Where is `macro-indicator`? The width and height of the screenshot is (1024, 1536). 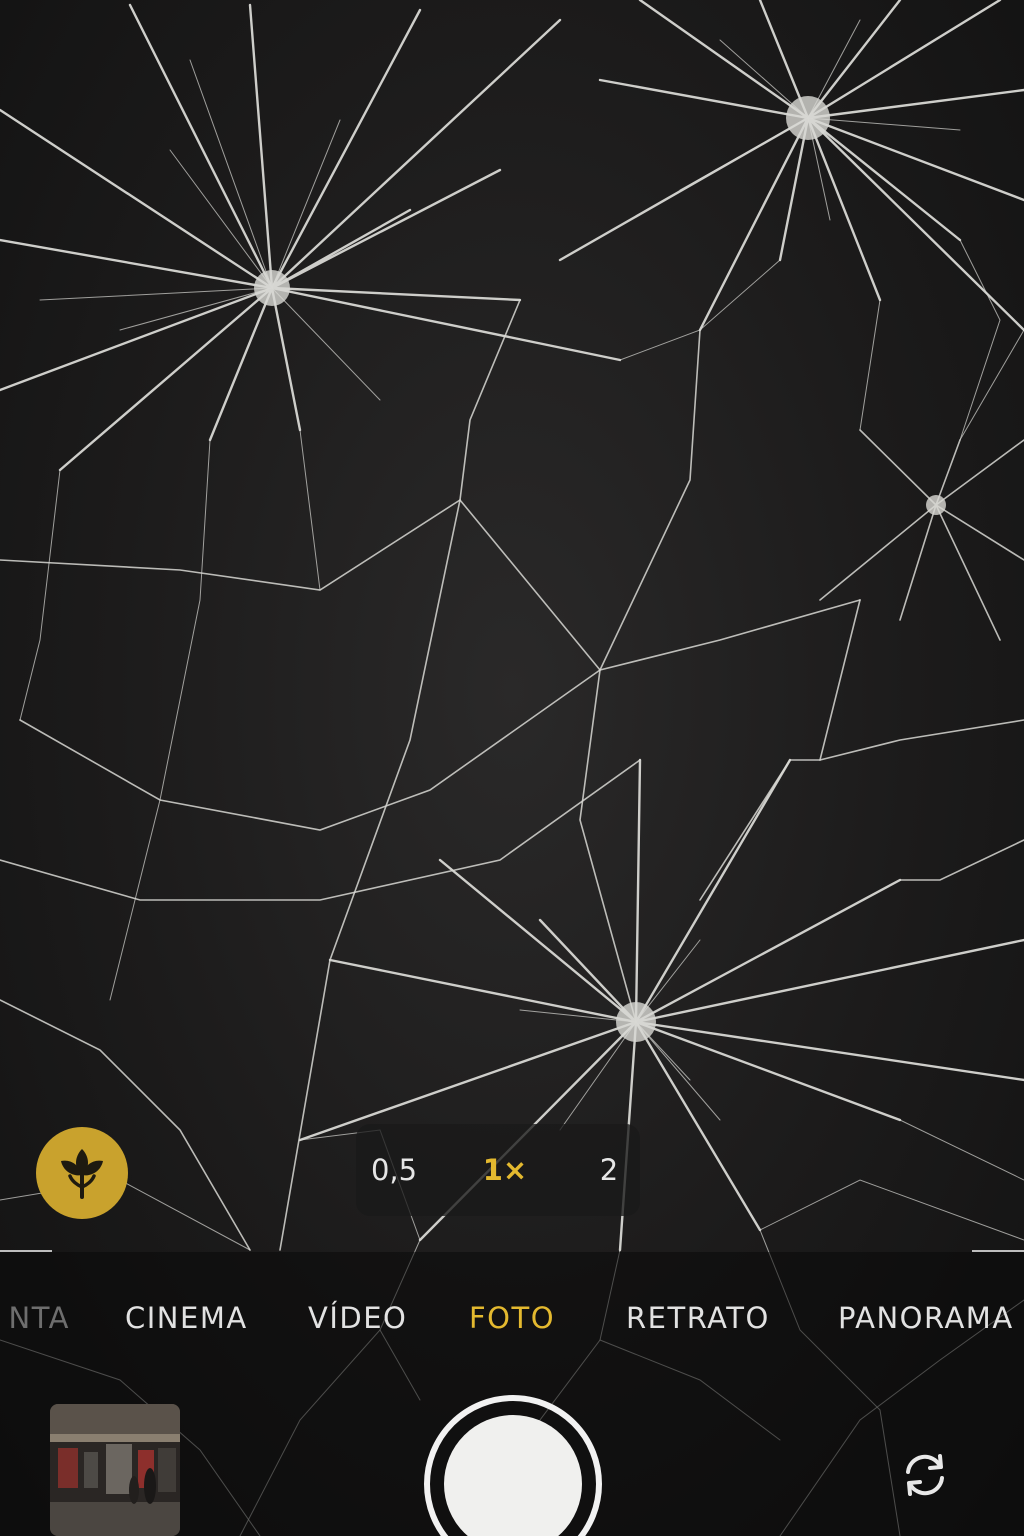 macro-indicator is located at coordinates (82, 1173).